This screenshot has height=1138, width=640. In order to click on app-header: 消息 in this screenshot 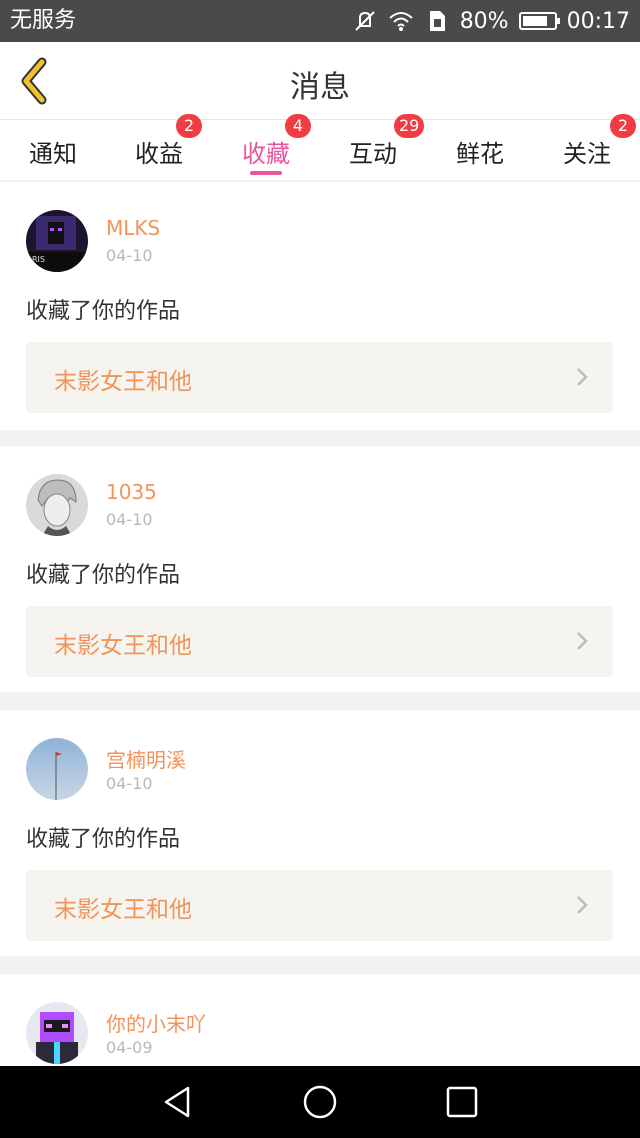, I will do `click(320, 81)`.